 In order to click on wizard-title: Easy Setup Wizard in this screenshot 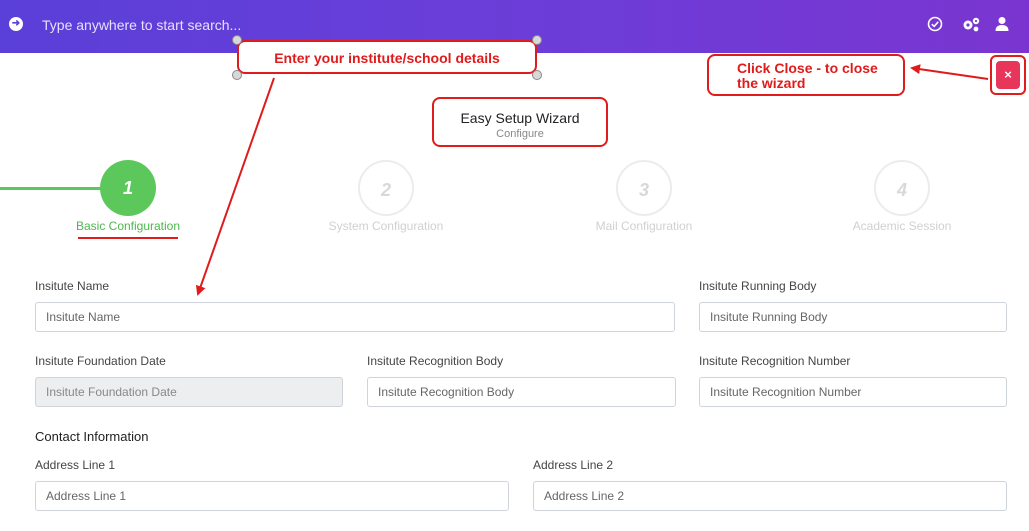, I will do `click(520, 118)`.